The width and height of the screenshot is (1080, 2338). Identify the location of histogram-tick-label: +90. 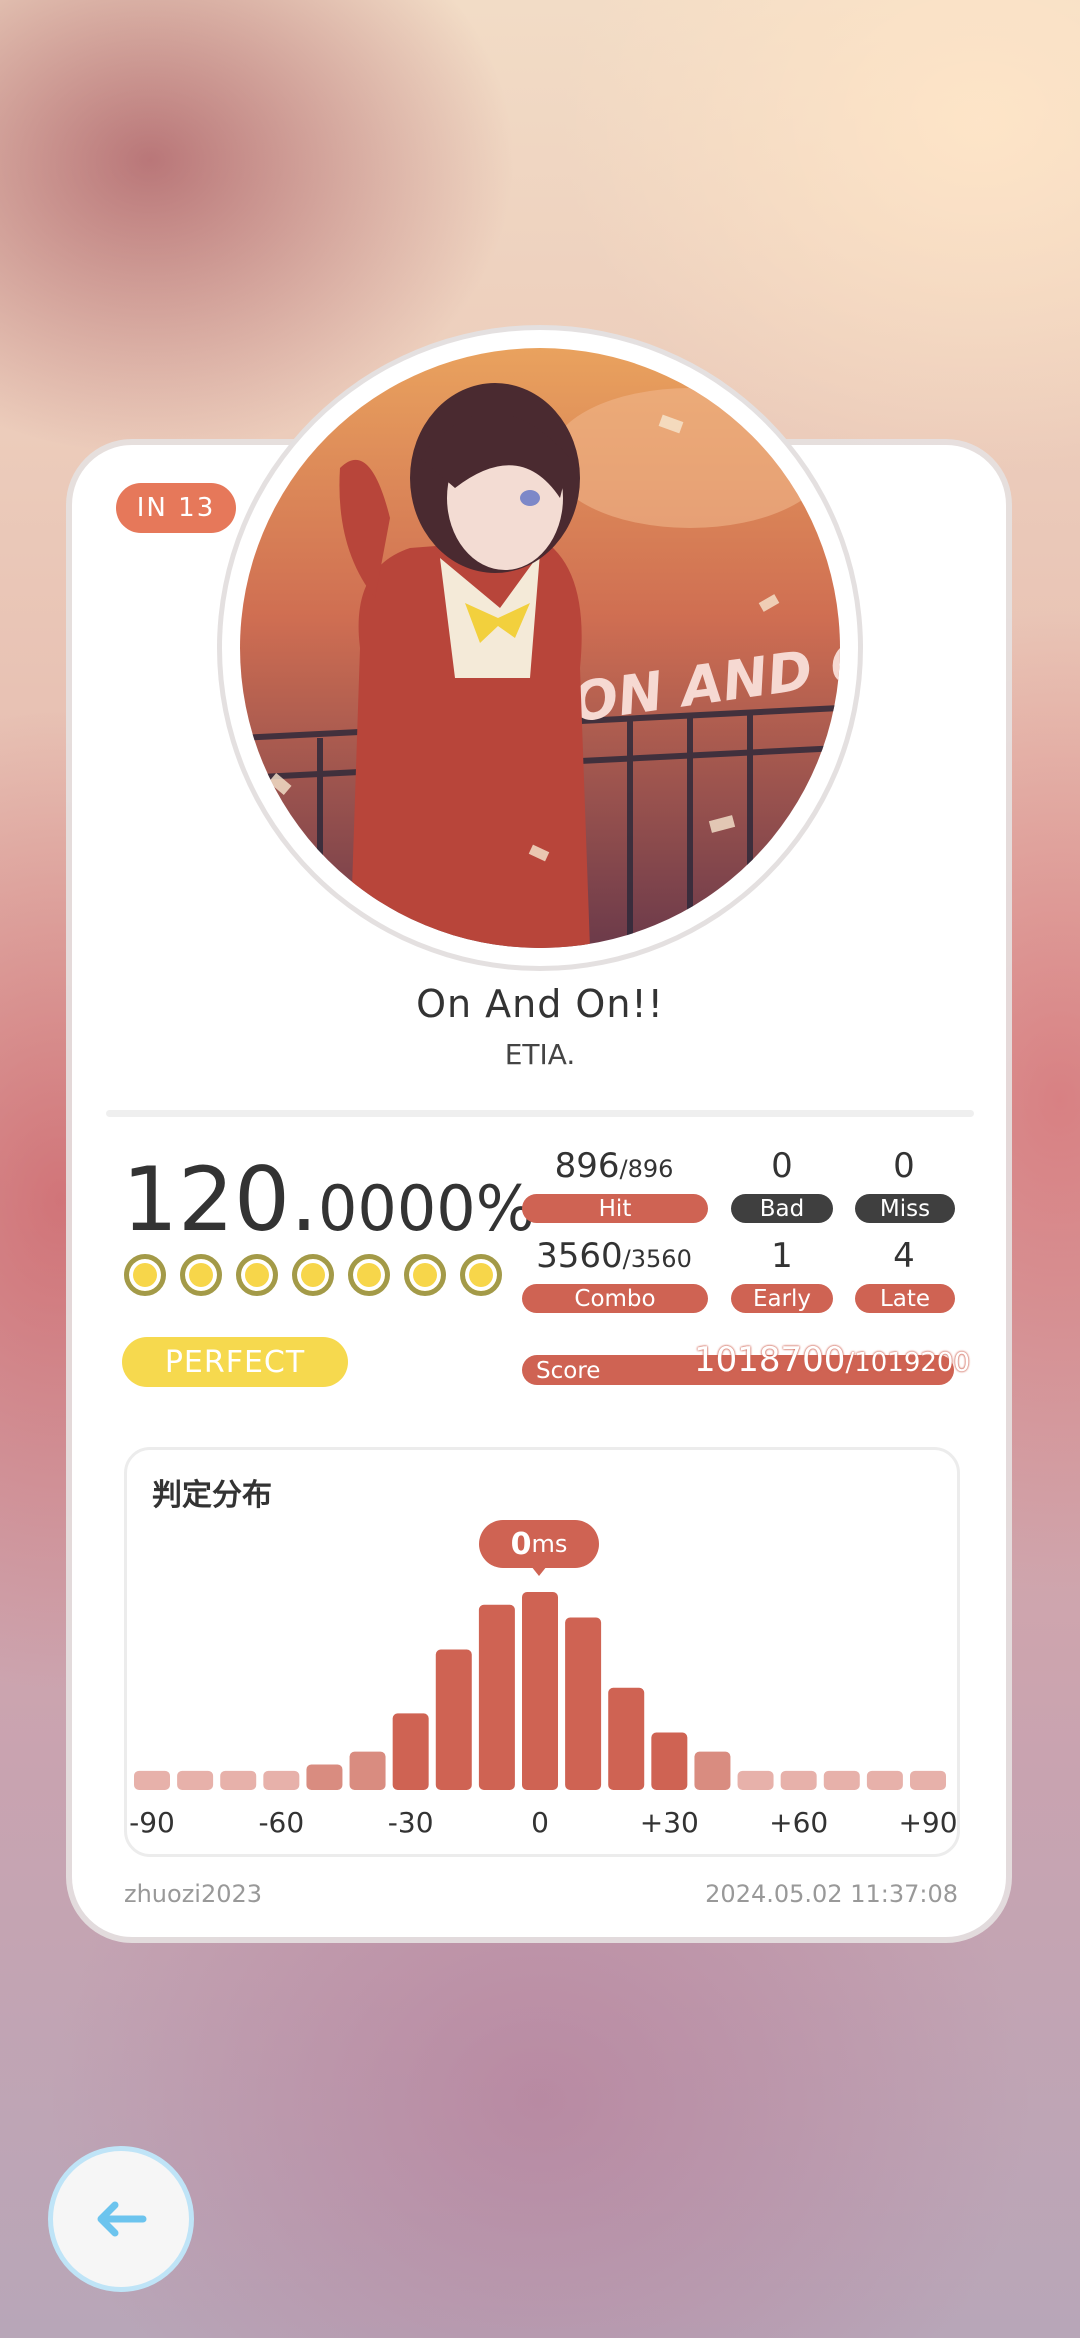
(927, 1822).